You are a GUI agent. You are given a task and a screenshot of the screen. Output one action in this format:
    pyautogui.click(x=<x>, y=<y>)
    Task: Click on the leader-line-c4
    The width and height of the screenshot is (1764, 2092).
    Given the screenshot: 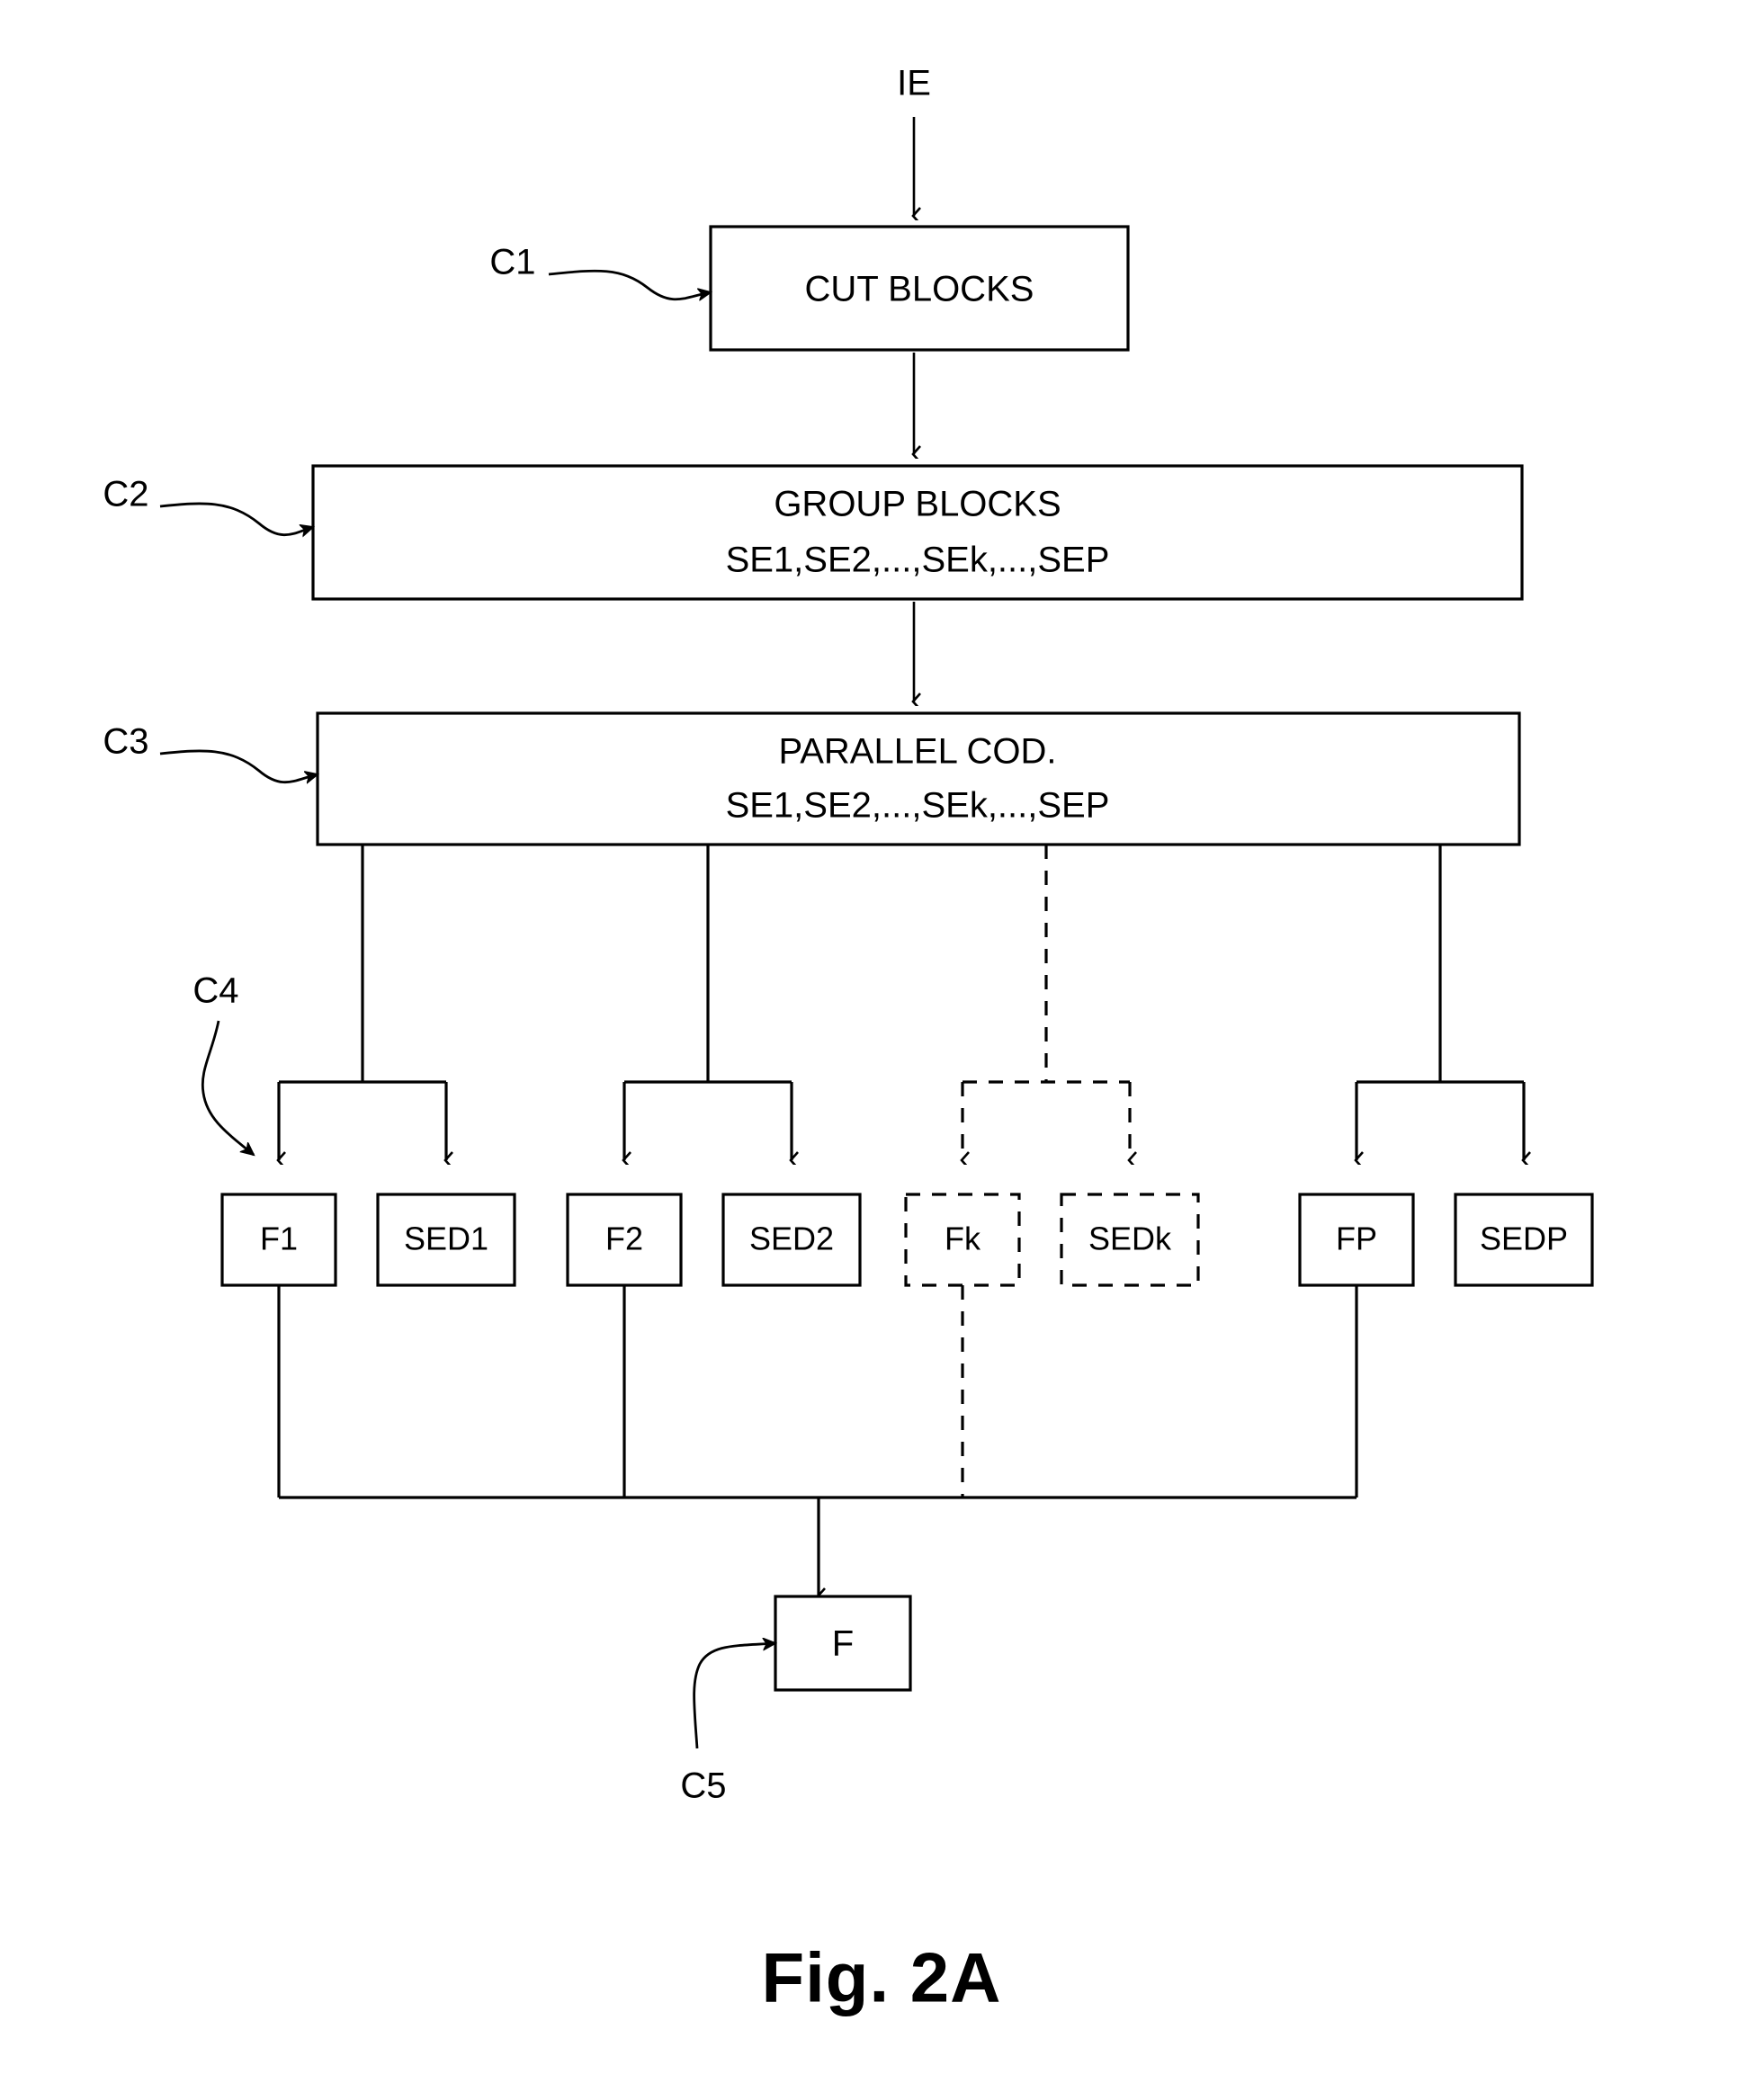 What is the action you would take?
    pyautogui.click(x=227, y=1087)
    